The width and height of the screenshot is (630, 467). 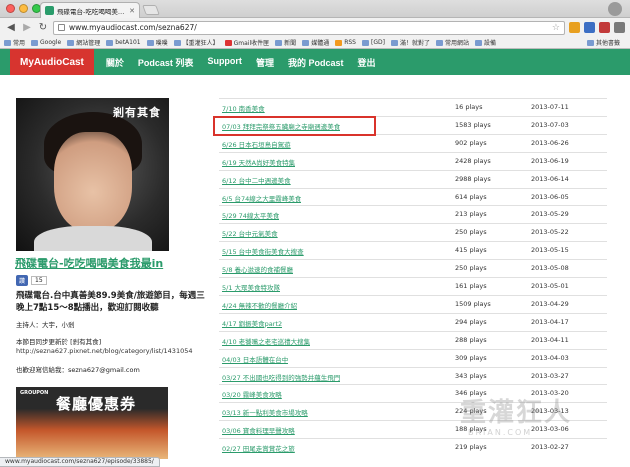 What do you see at coordinates (288, 42) in the screenshot?
I see `bookmark-item: 新聞` at bounding box center [288, 42].